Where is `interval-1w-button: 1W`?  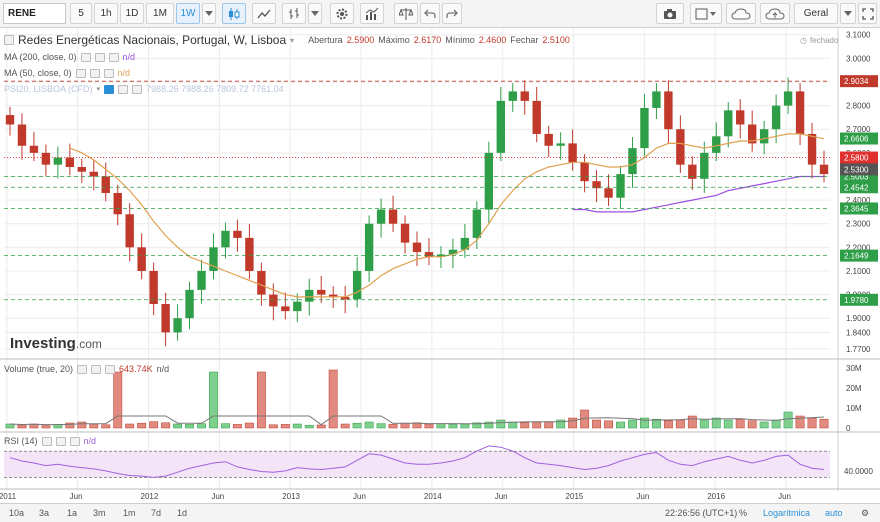 interval-1w-button: 1W is located at coordinates (188, 13).